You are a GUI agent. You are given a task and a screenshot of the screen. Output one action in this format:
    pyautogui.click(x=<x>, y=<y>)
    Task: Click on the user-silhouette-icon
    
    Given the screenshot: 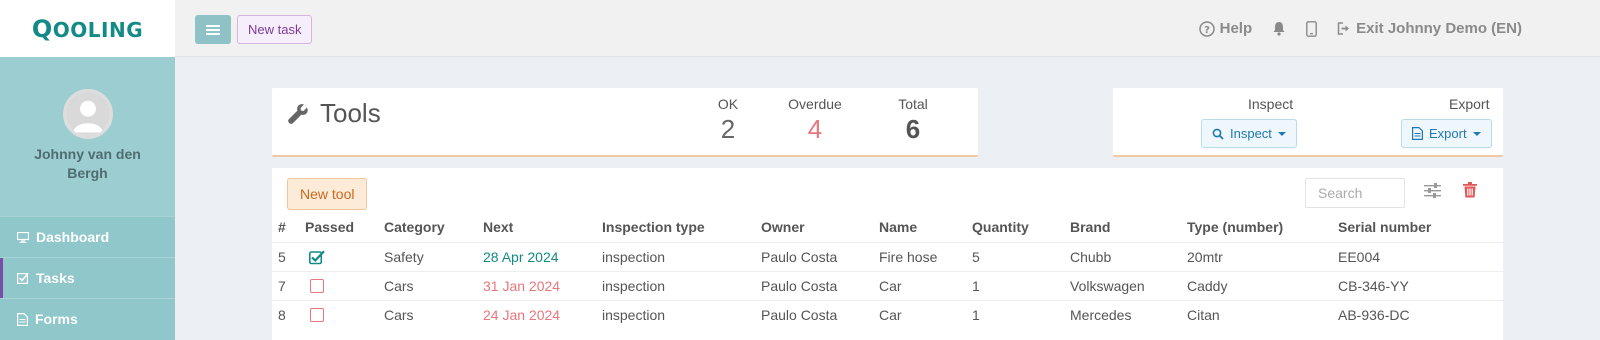 What is the action you would take?
    pyautogui.click(x=87, y=114)
    